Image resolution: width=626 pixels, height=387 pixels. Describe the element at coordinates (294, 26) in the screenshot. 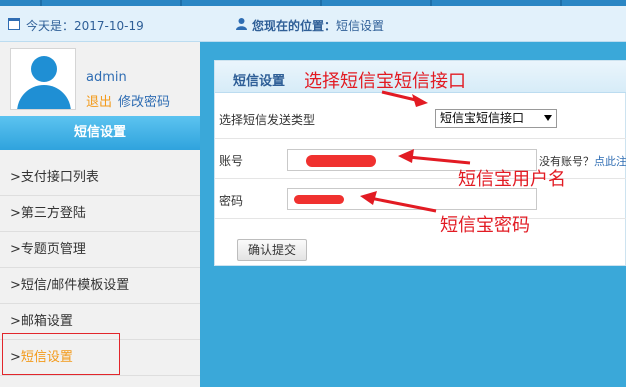

I see `breadcrumb-prefix: 您现在的位置：` at that location.